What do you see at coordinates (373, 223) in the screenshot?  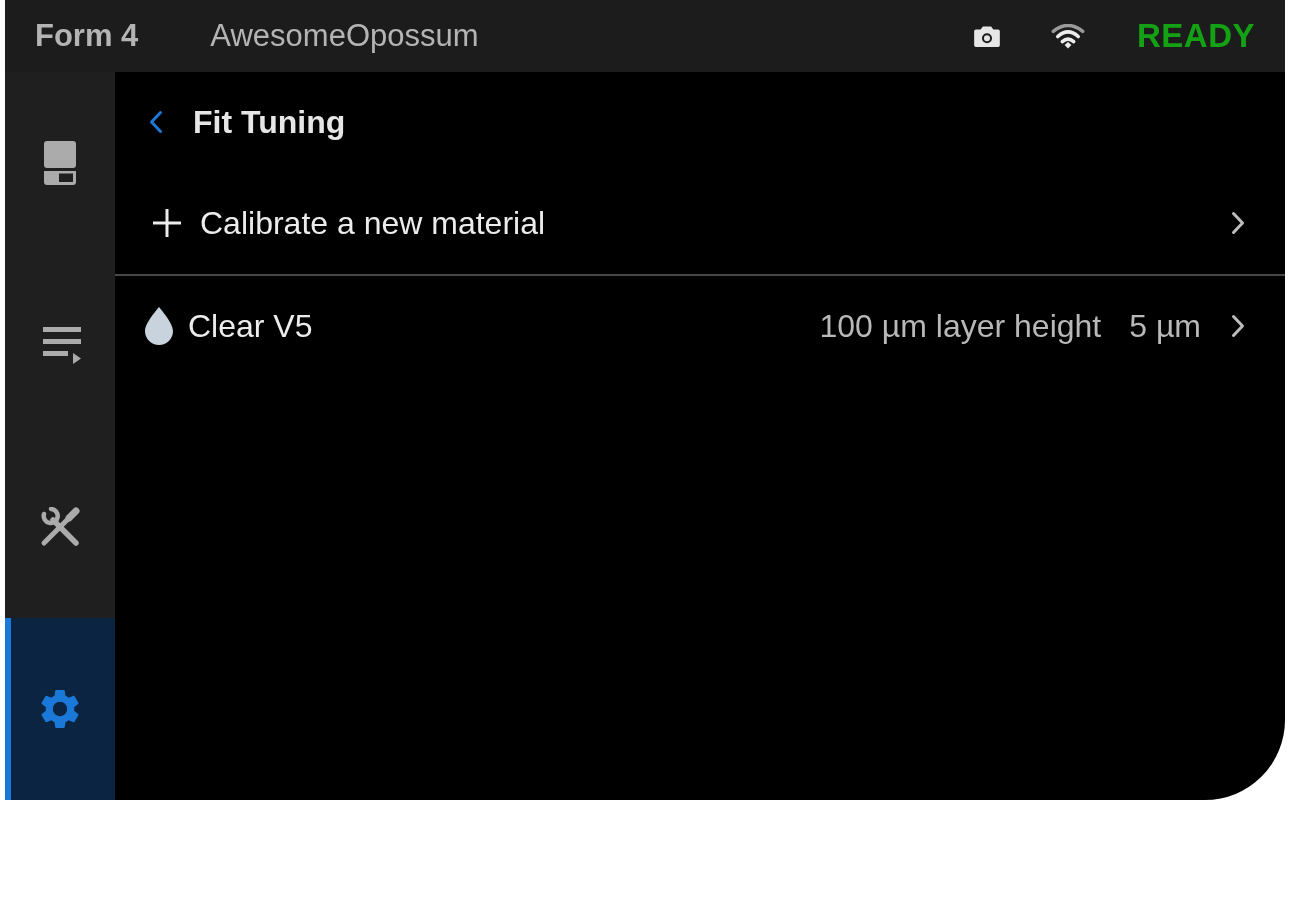 I see `calibrate-label: Calibrate a new material` at bounding box center [373, 223].